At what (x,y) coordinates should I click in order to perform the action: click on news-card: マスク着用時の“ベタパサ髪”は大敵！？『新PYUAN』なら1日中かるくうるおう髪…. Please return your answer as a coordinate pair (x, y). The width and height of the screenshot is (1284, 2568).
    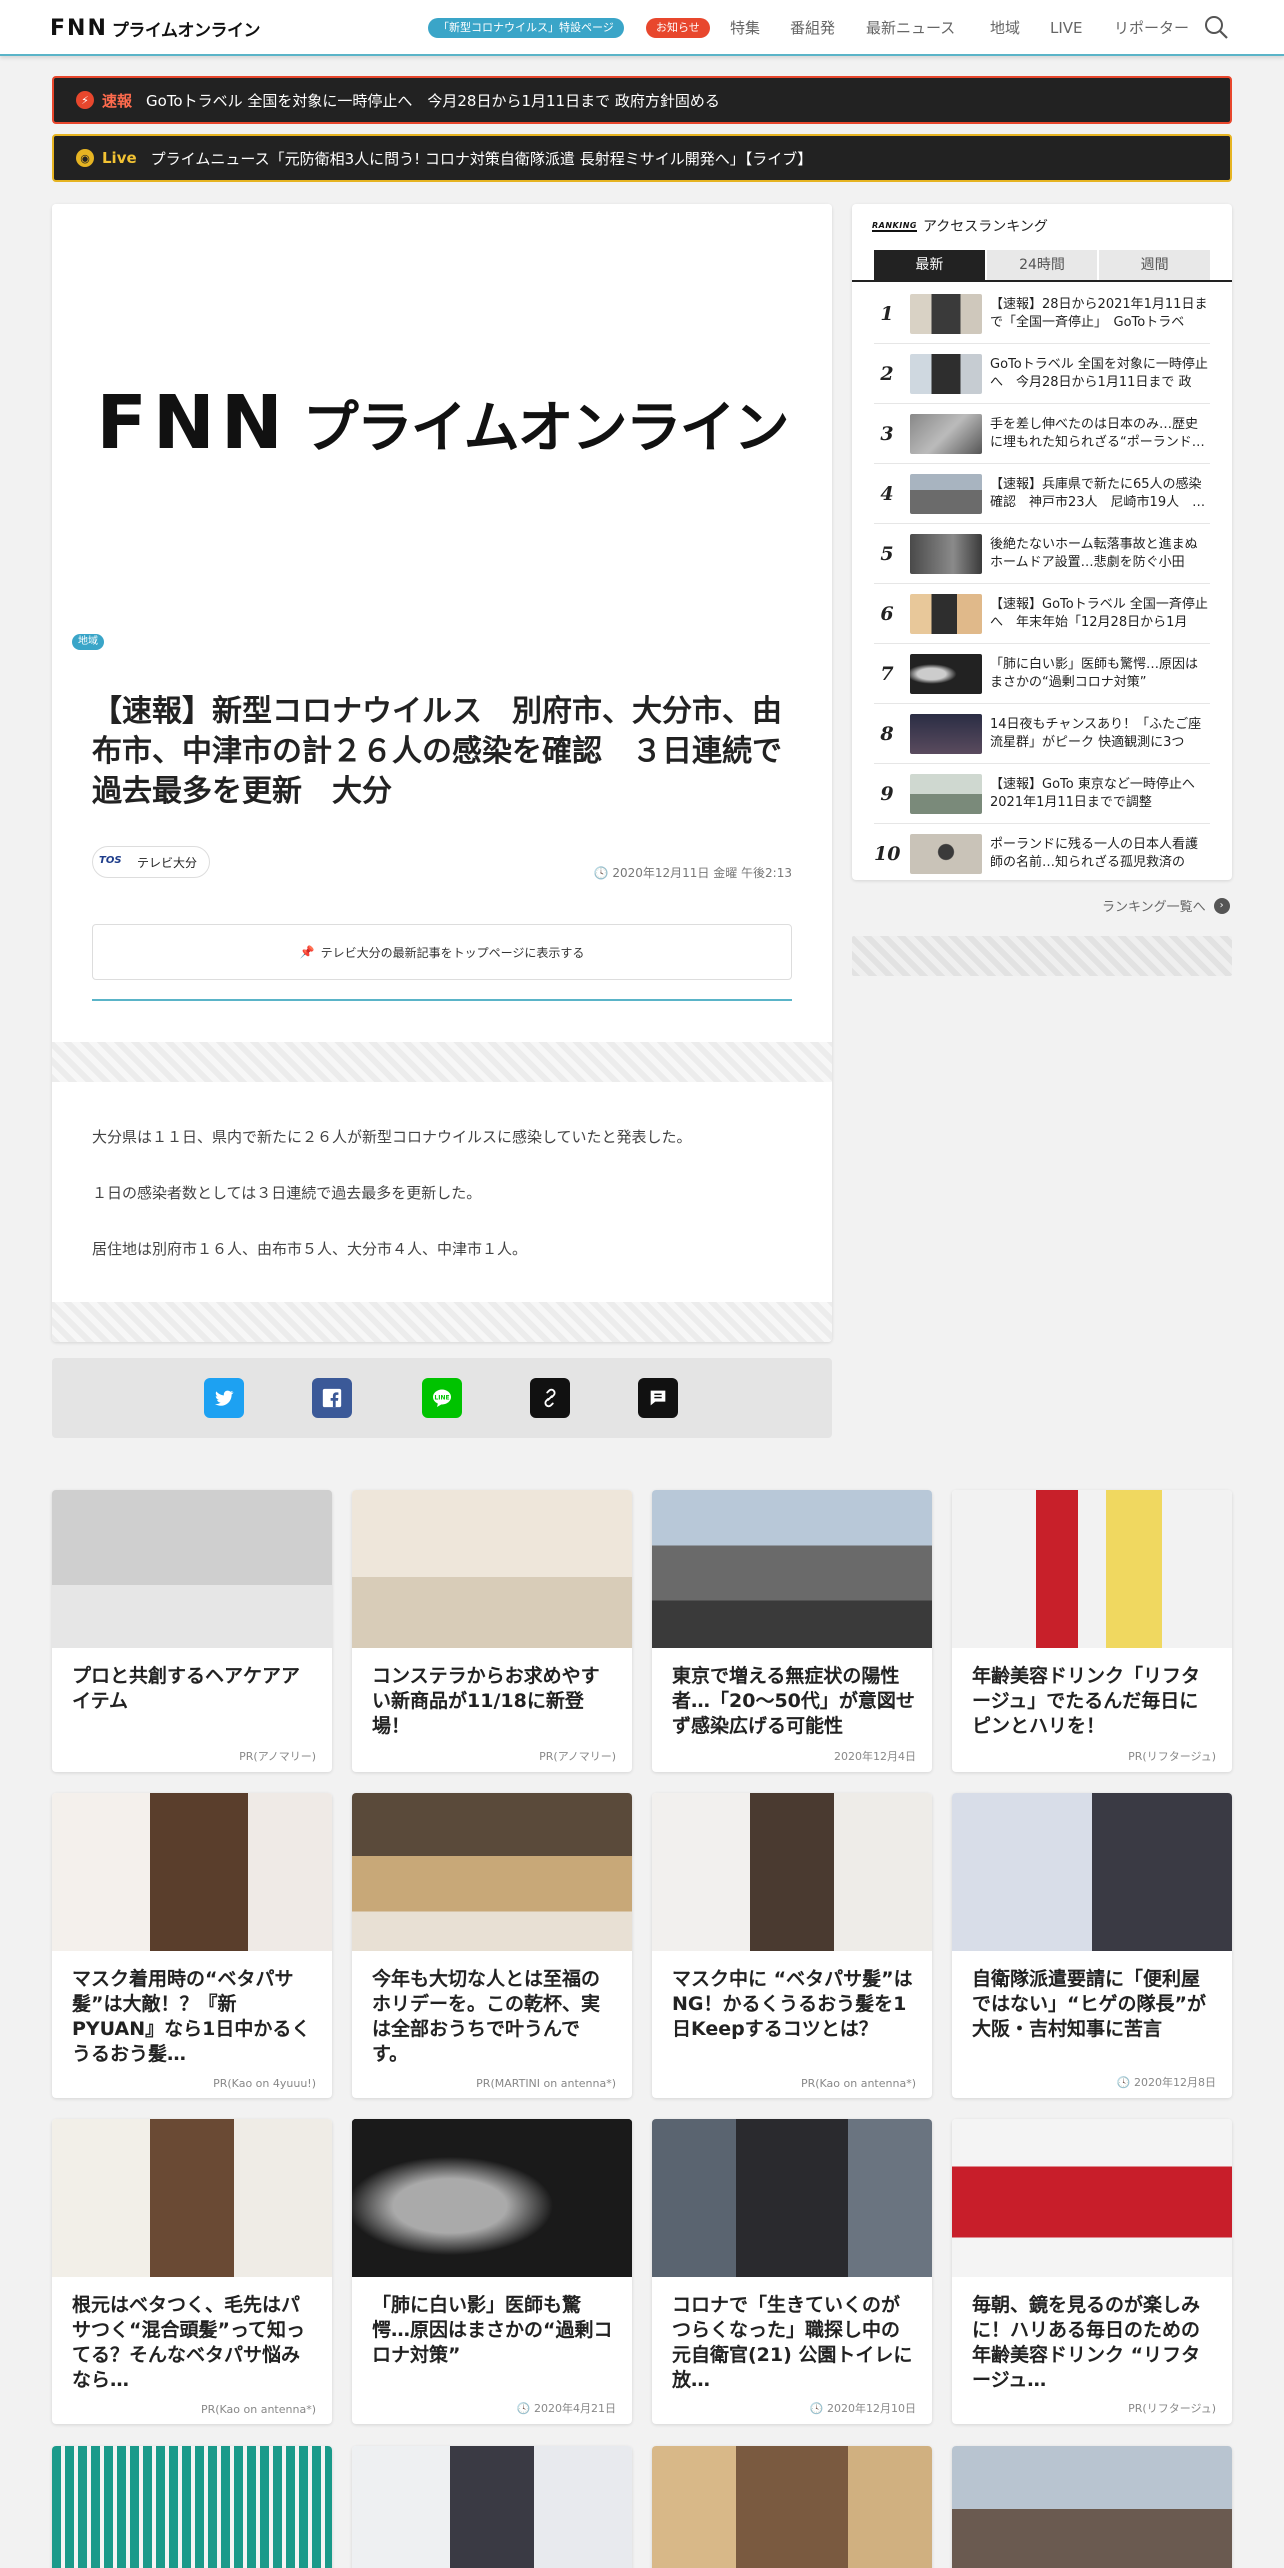
    Looking at the image, I should click on (192, 1945).